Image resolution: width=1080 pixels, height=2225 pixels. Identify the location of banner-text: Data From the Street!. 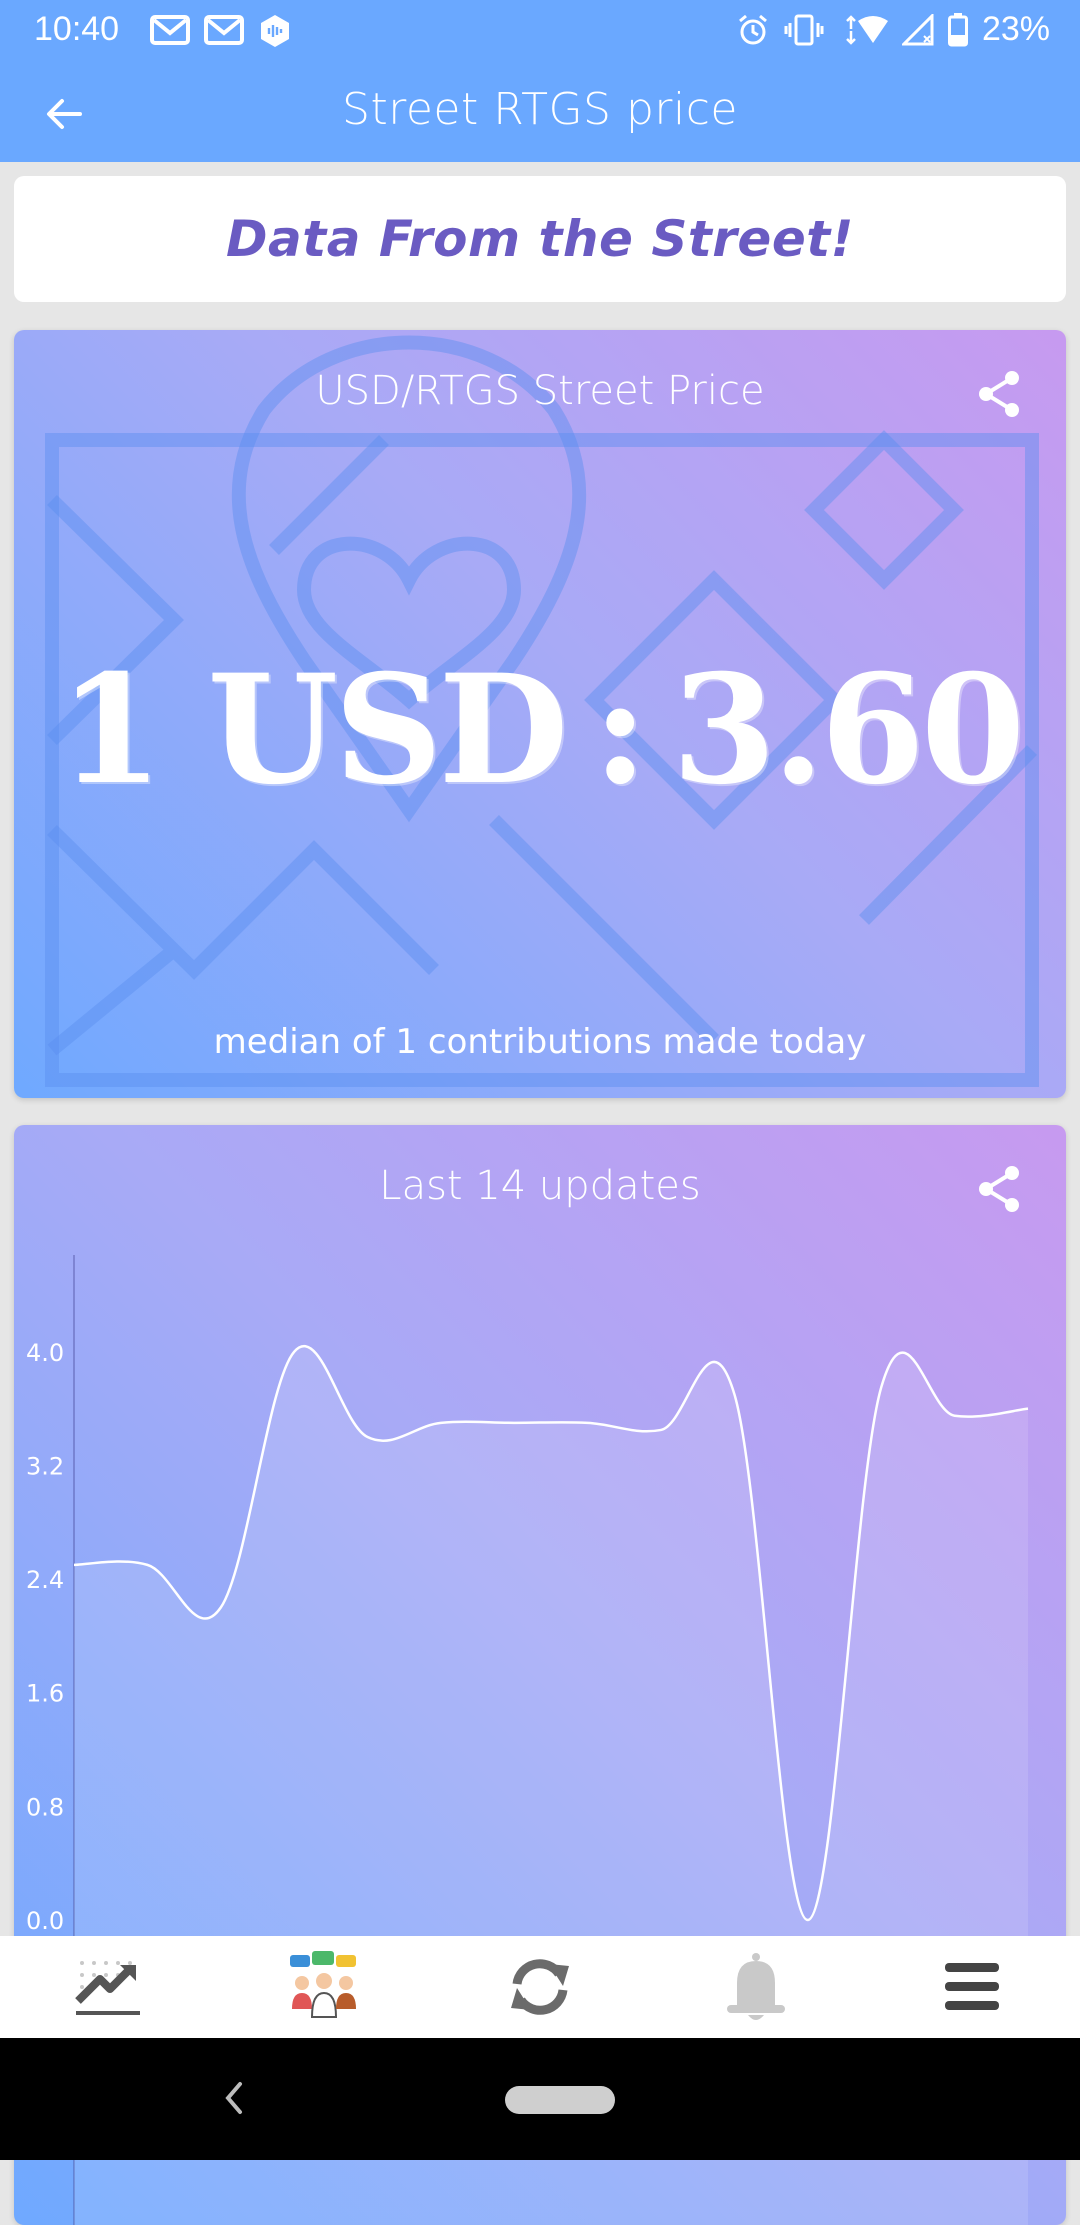
(540, 239).